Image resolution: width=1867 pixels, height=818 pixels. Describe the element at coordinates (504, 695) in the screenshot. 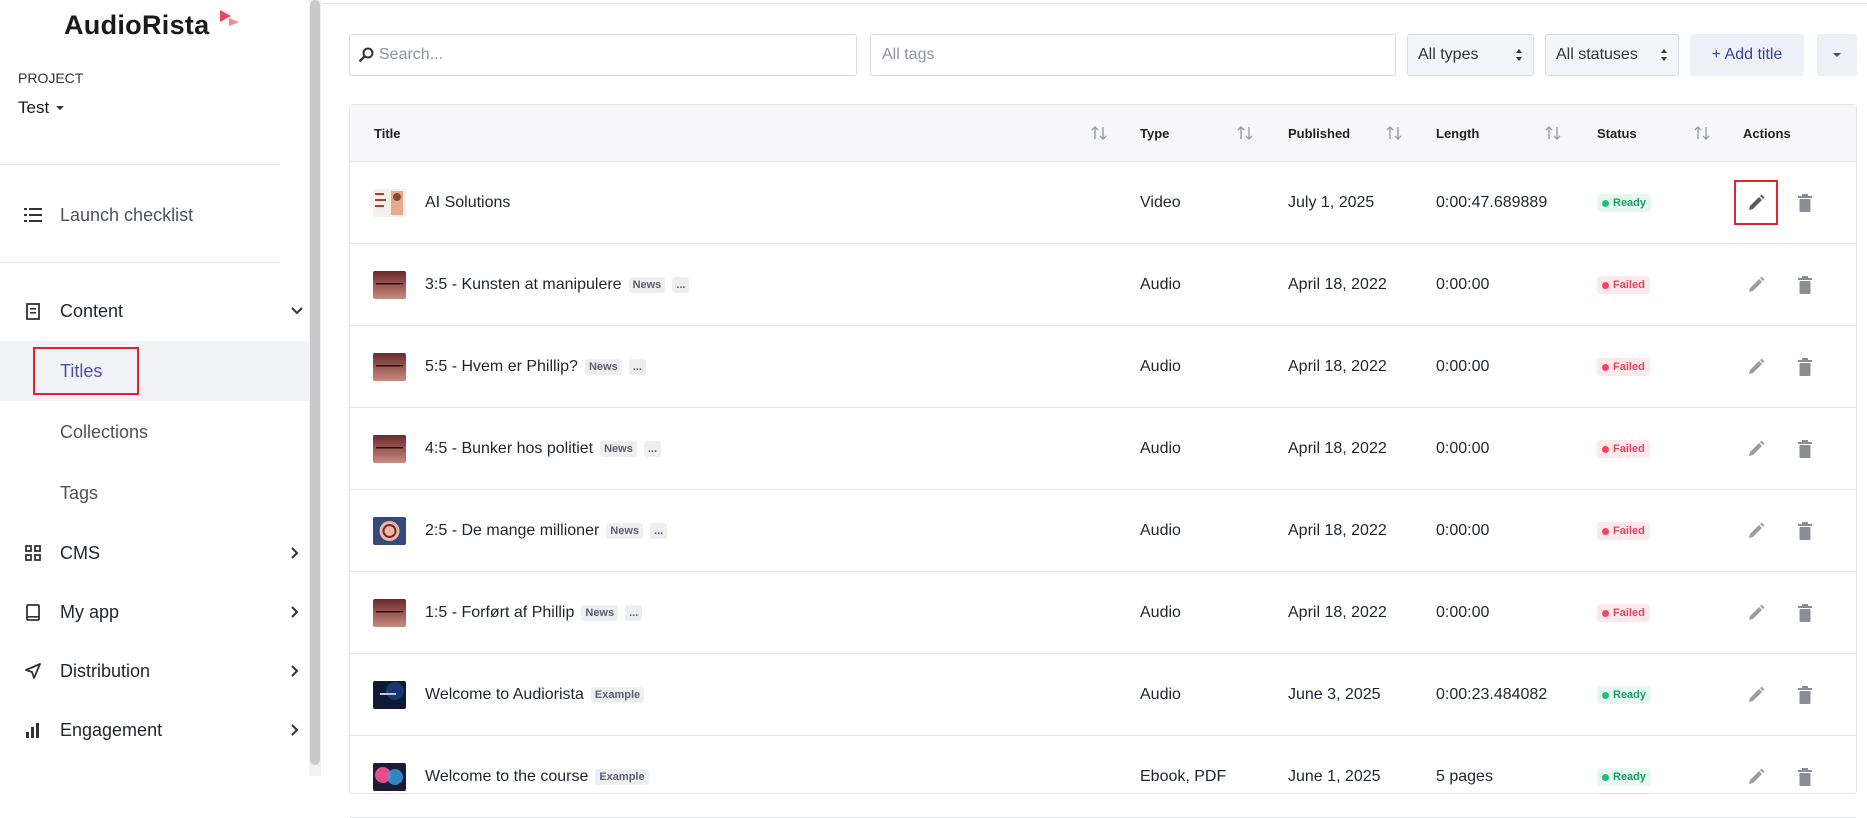

I see `title-text: Welcome to Audiorista` at that location.